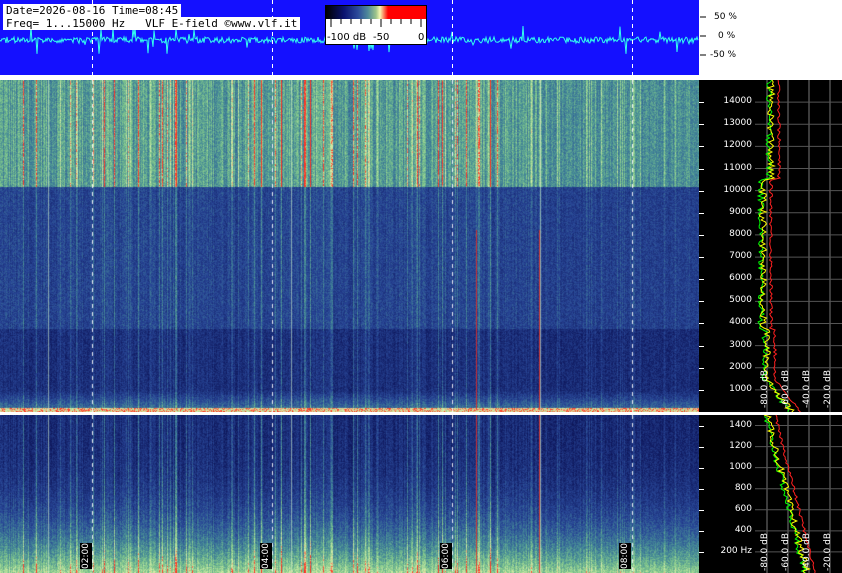 Image resolution: width=842 pixels, height=573 pixels. I want to click on frequency-tick-label: 10000, so click(737, 189).